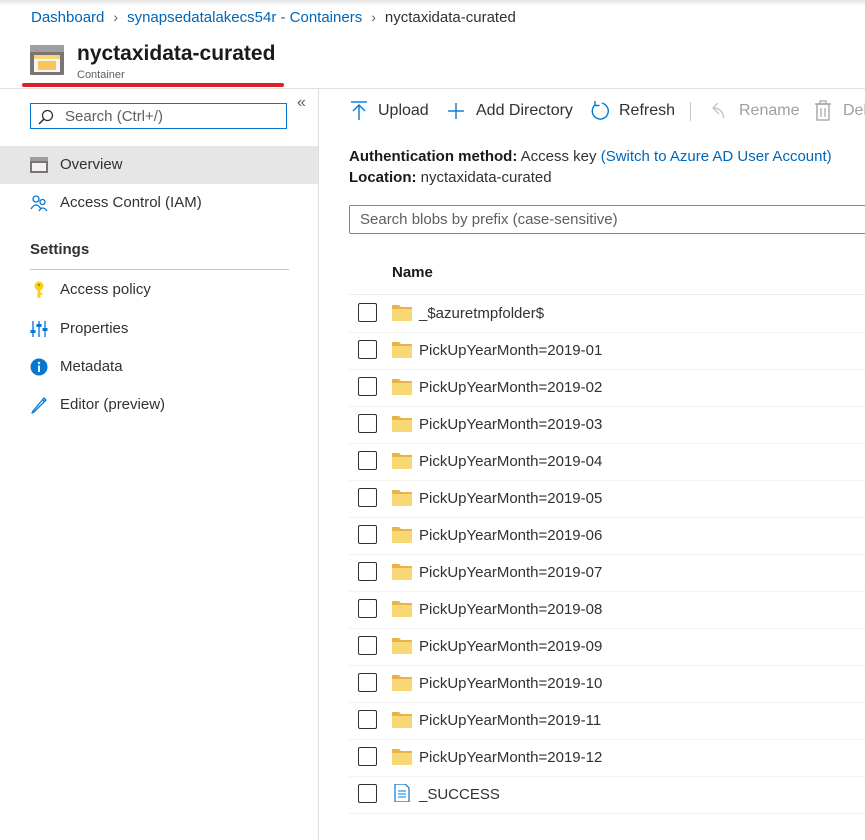  I want to click on info-icon, so click(39, 367).